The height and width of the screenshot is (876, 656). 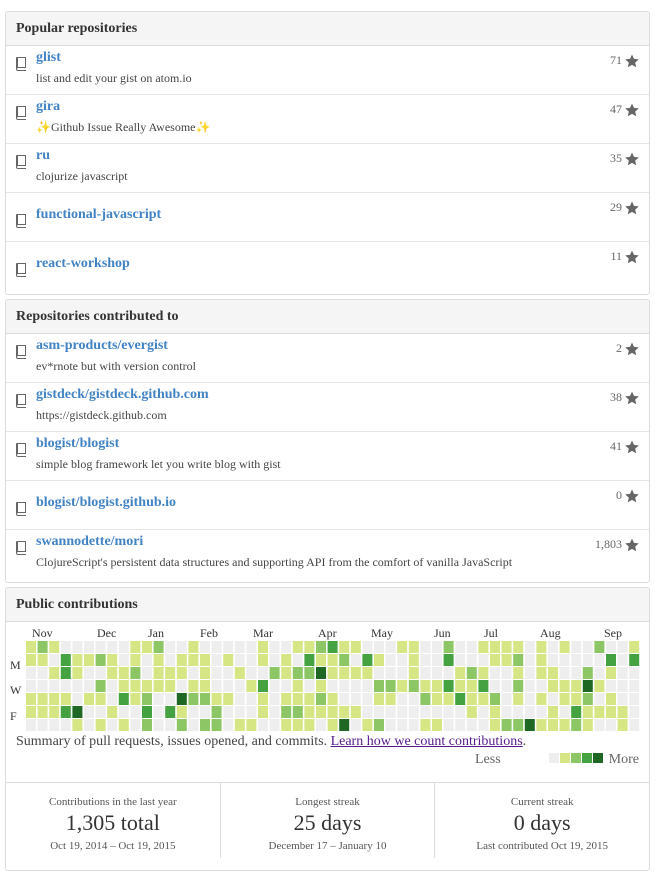 I want to click on repo-stars: 71, so click(x=624, y=60).